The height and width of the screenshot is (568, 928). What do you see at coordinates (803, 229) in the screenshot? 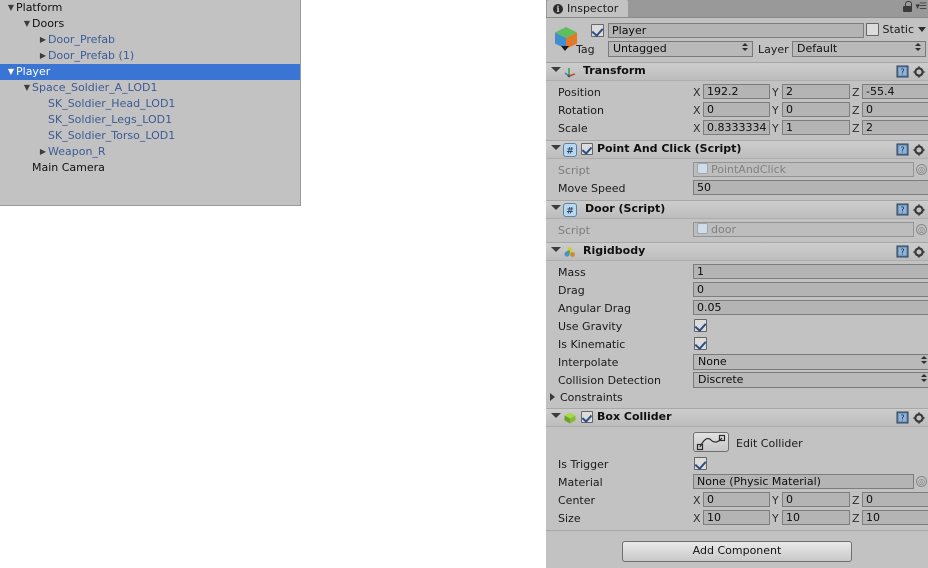
I see `script-object-field: door` at bounding box center [803, 229].